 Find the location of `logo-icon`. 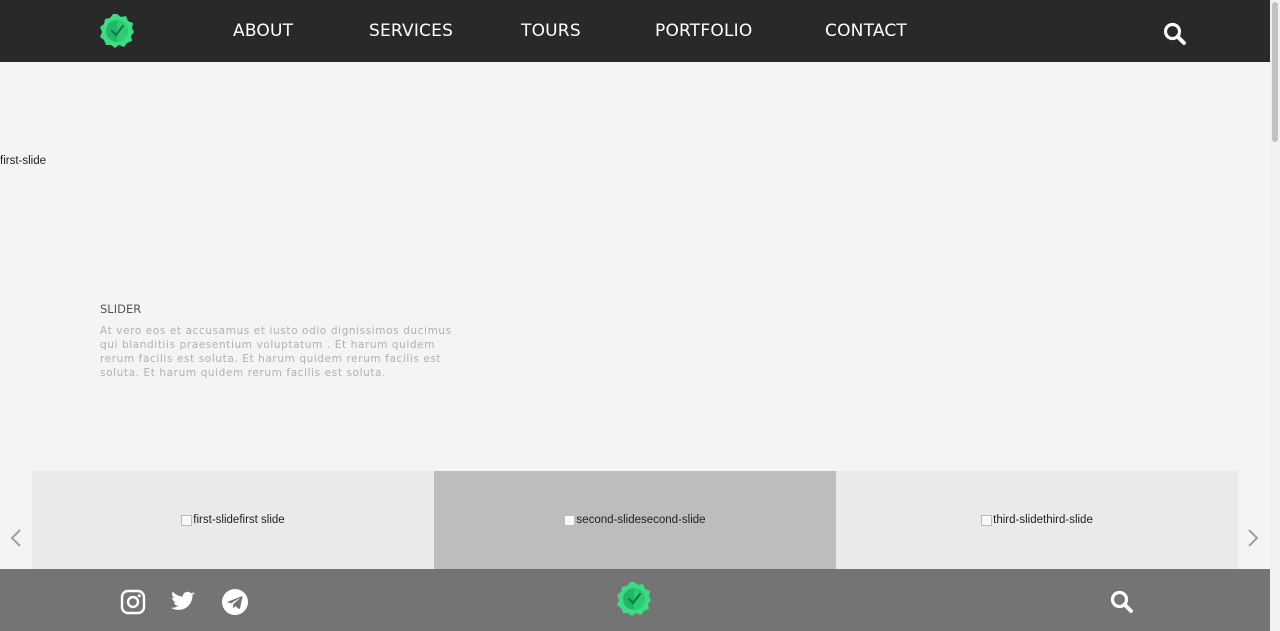

logo-icon is located at coordinates (117, 31).